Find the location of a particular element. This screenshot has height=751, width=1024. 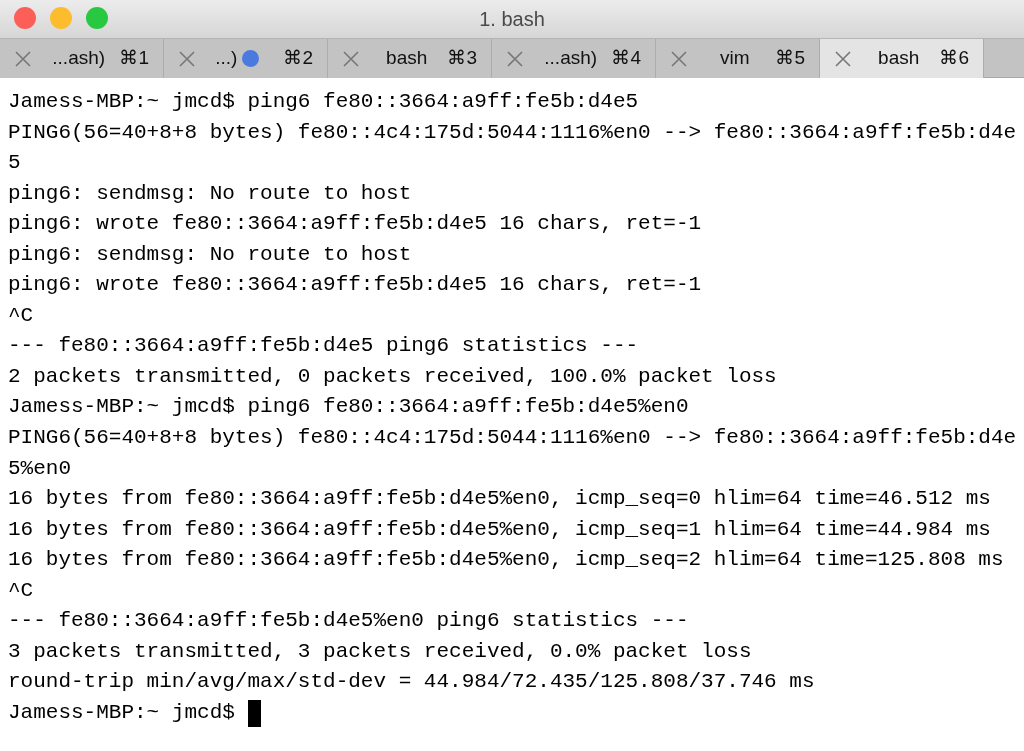

terminal-tab: bash ⌘6 is located at coordinates (902, 58).